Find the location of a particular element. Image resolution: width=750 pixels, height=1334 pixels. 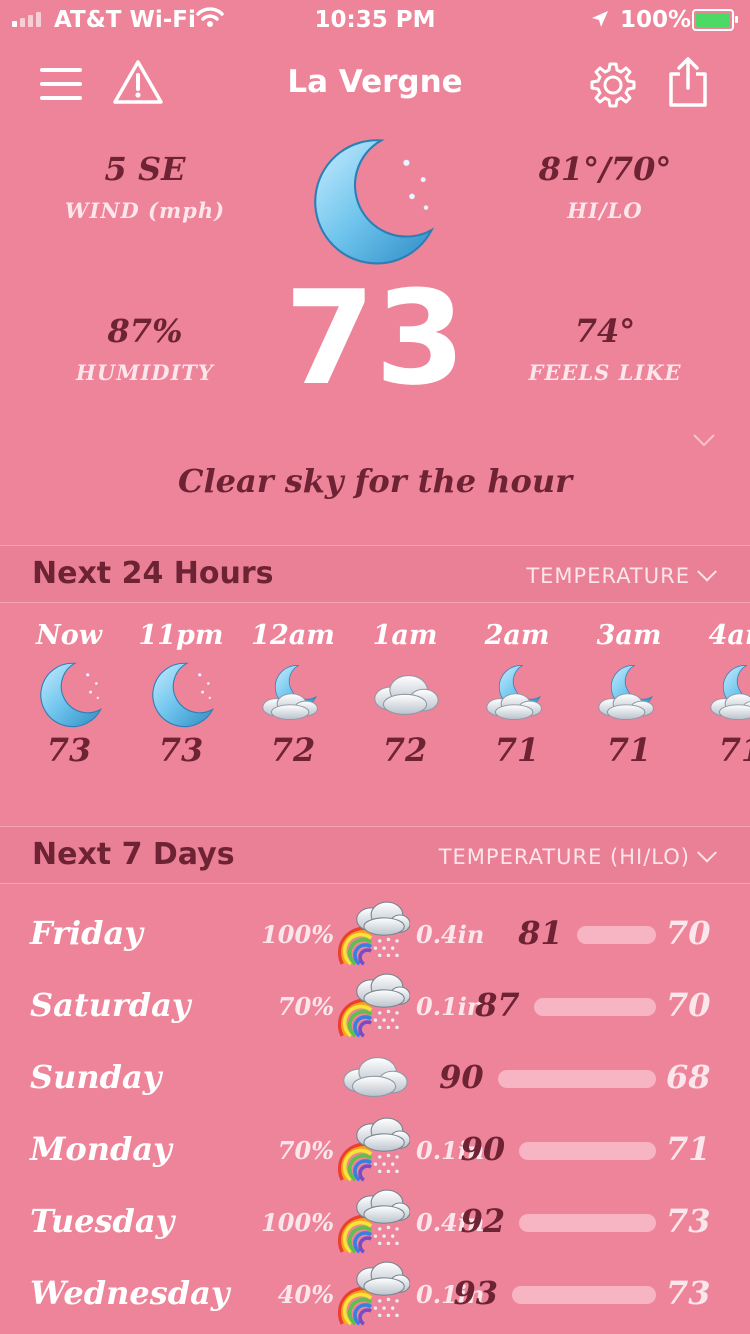

battery-percent: 100% is located at coordinates (656, 20).